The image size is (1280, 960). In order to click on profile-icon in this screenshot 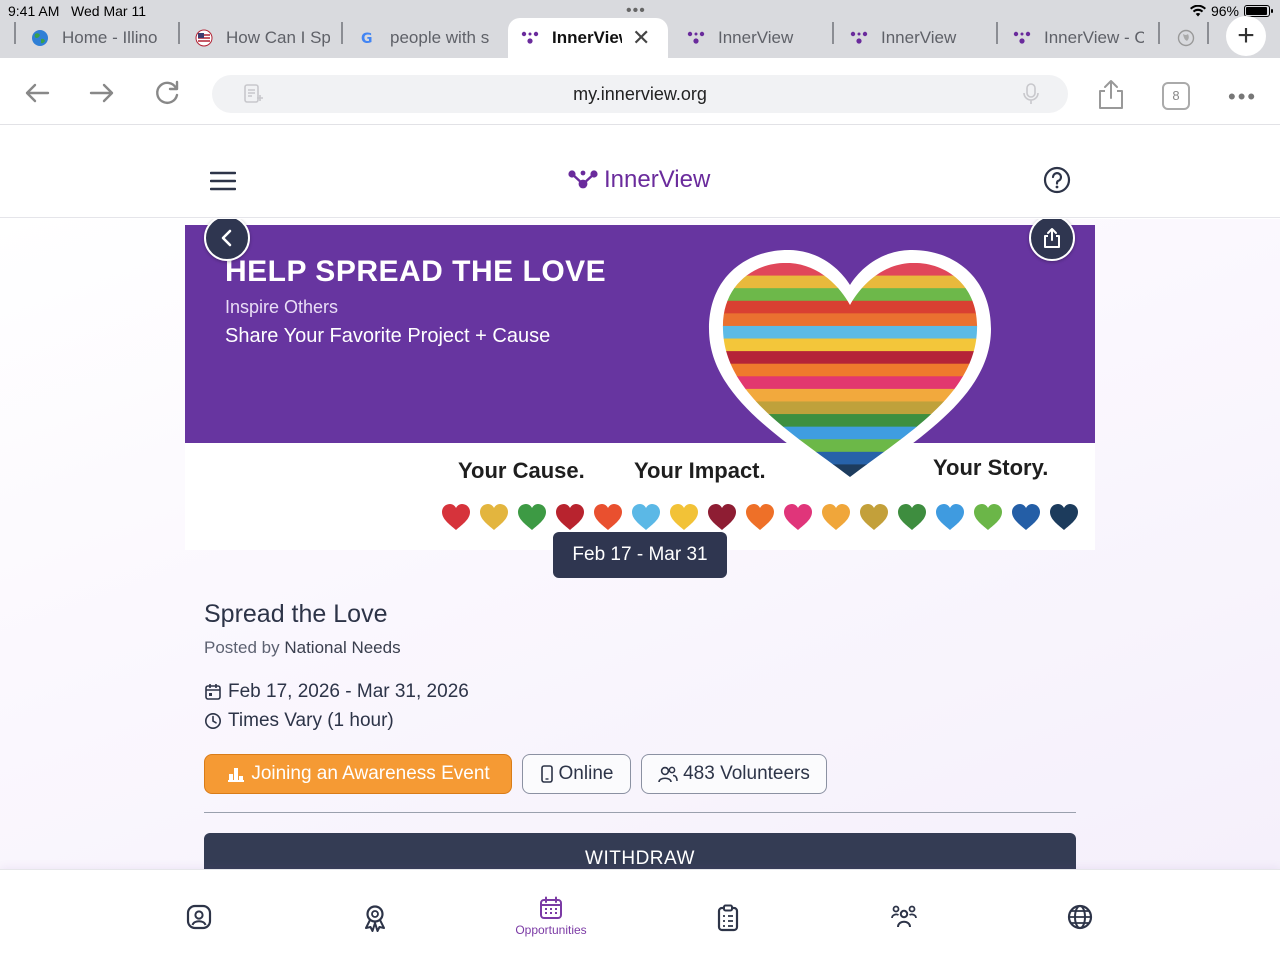, I will do `click(199, 917)`.